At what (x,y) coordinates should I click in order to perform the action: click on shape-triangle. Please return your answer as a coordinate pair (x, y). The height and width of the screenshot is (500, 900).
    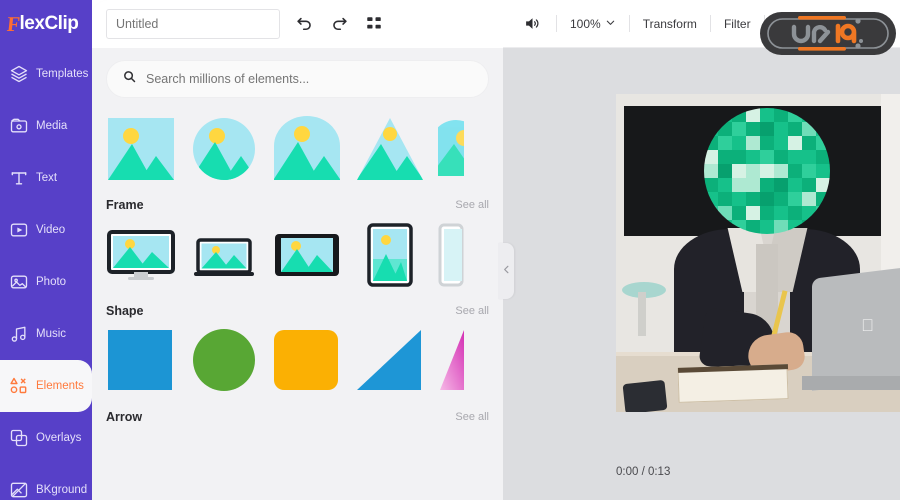
    Looking at the image, I should click on (390, 361).